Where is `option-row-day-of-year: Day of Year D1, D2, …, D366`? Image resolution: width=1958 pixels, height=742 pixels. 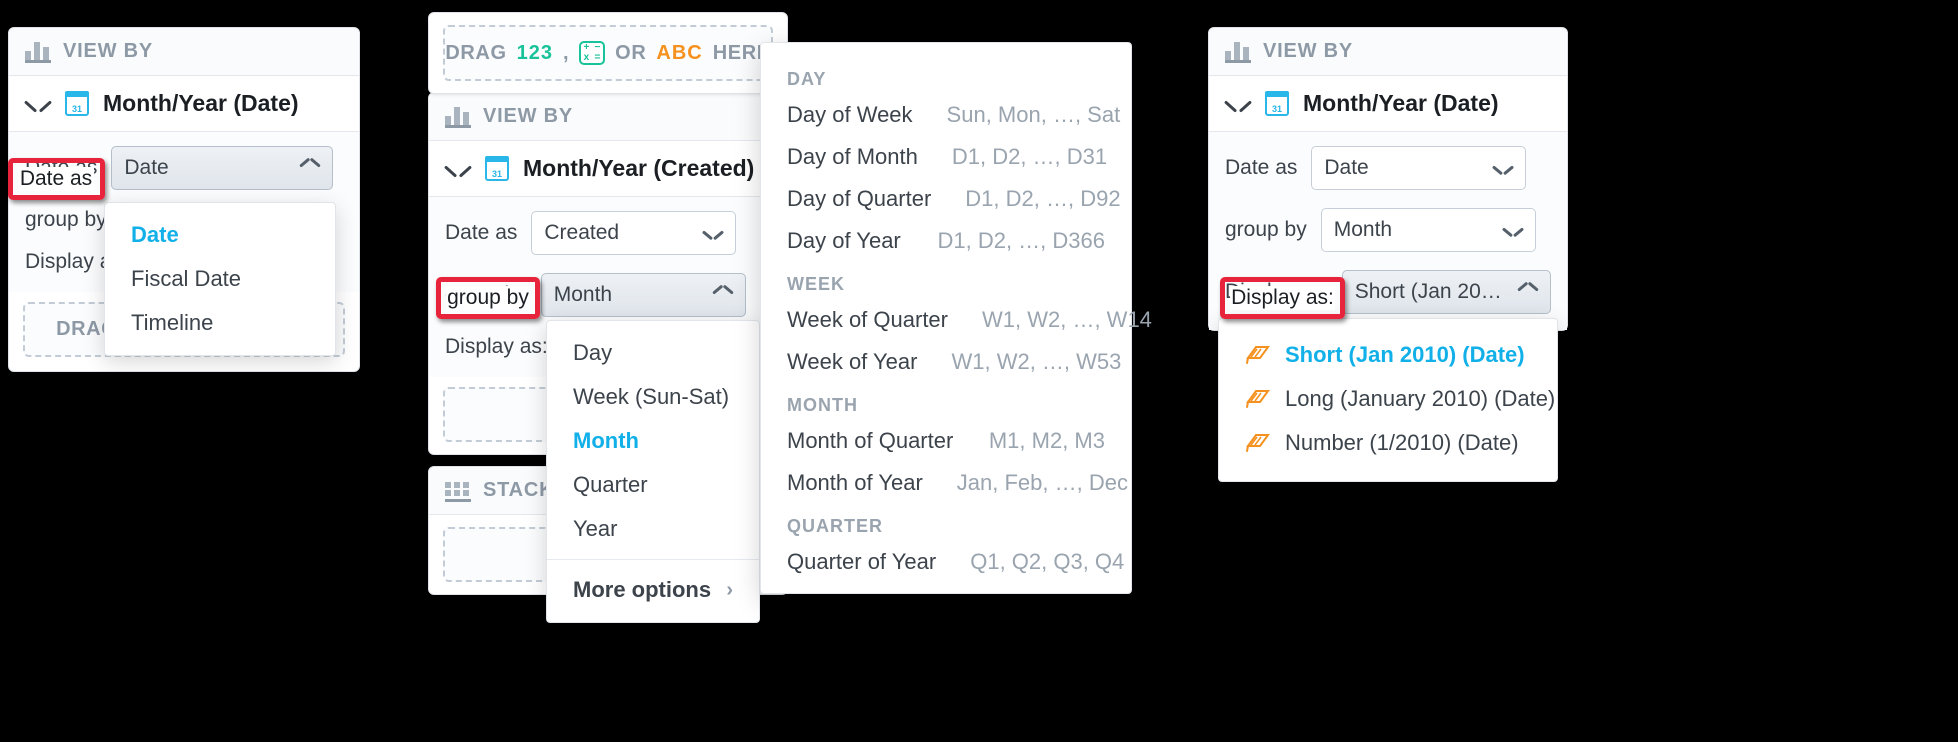 option-row-day-of-year: Day of Year D1, D2, …, D366 is located at coordinates (946, 241).